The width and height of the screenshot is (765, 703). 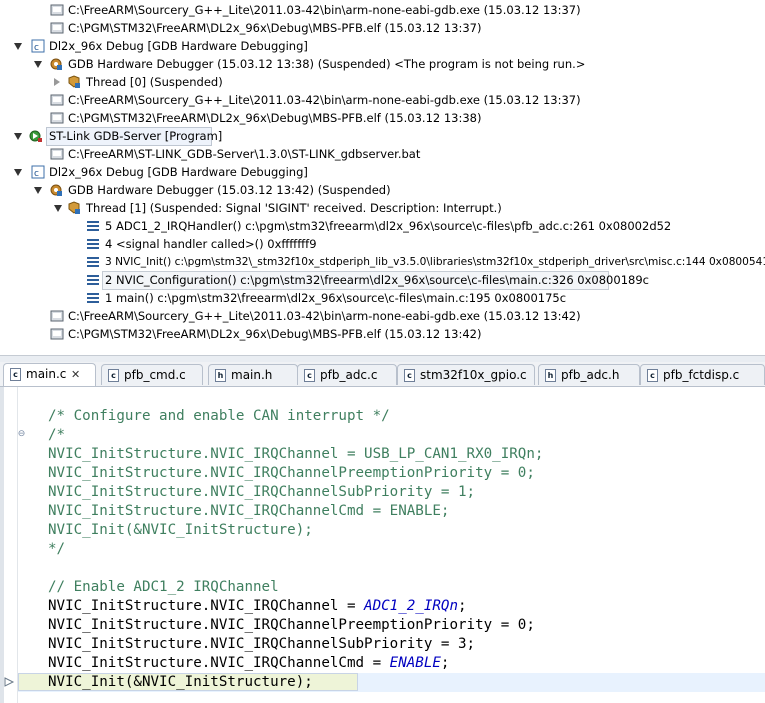 I want to click on code-line: /* Configure and enable CAN interrupt */, so click(x=219, y=416).